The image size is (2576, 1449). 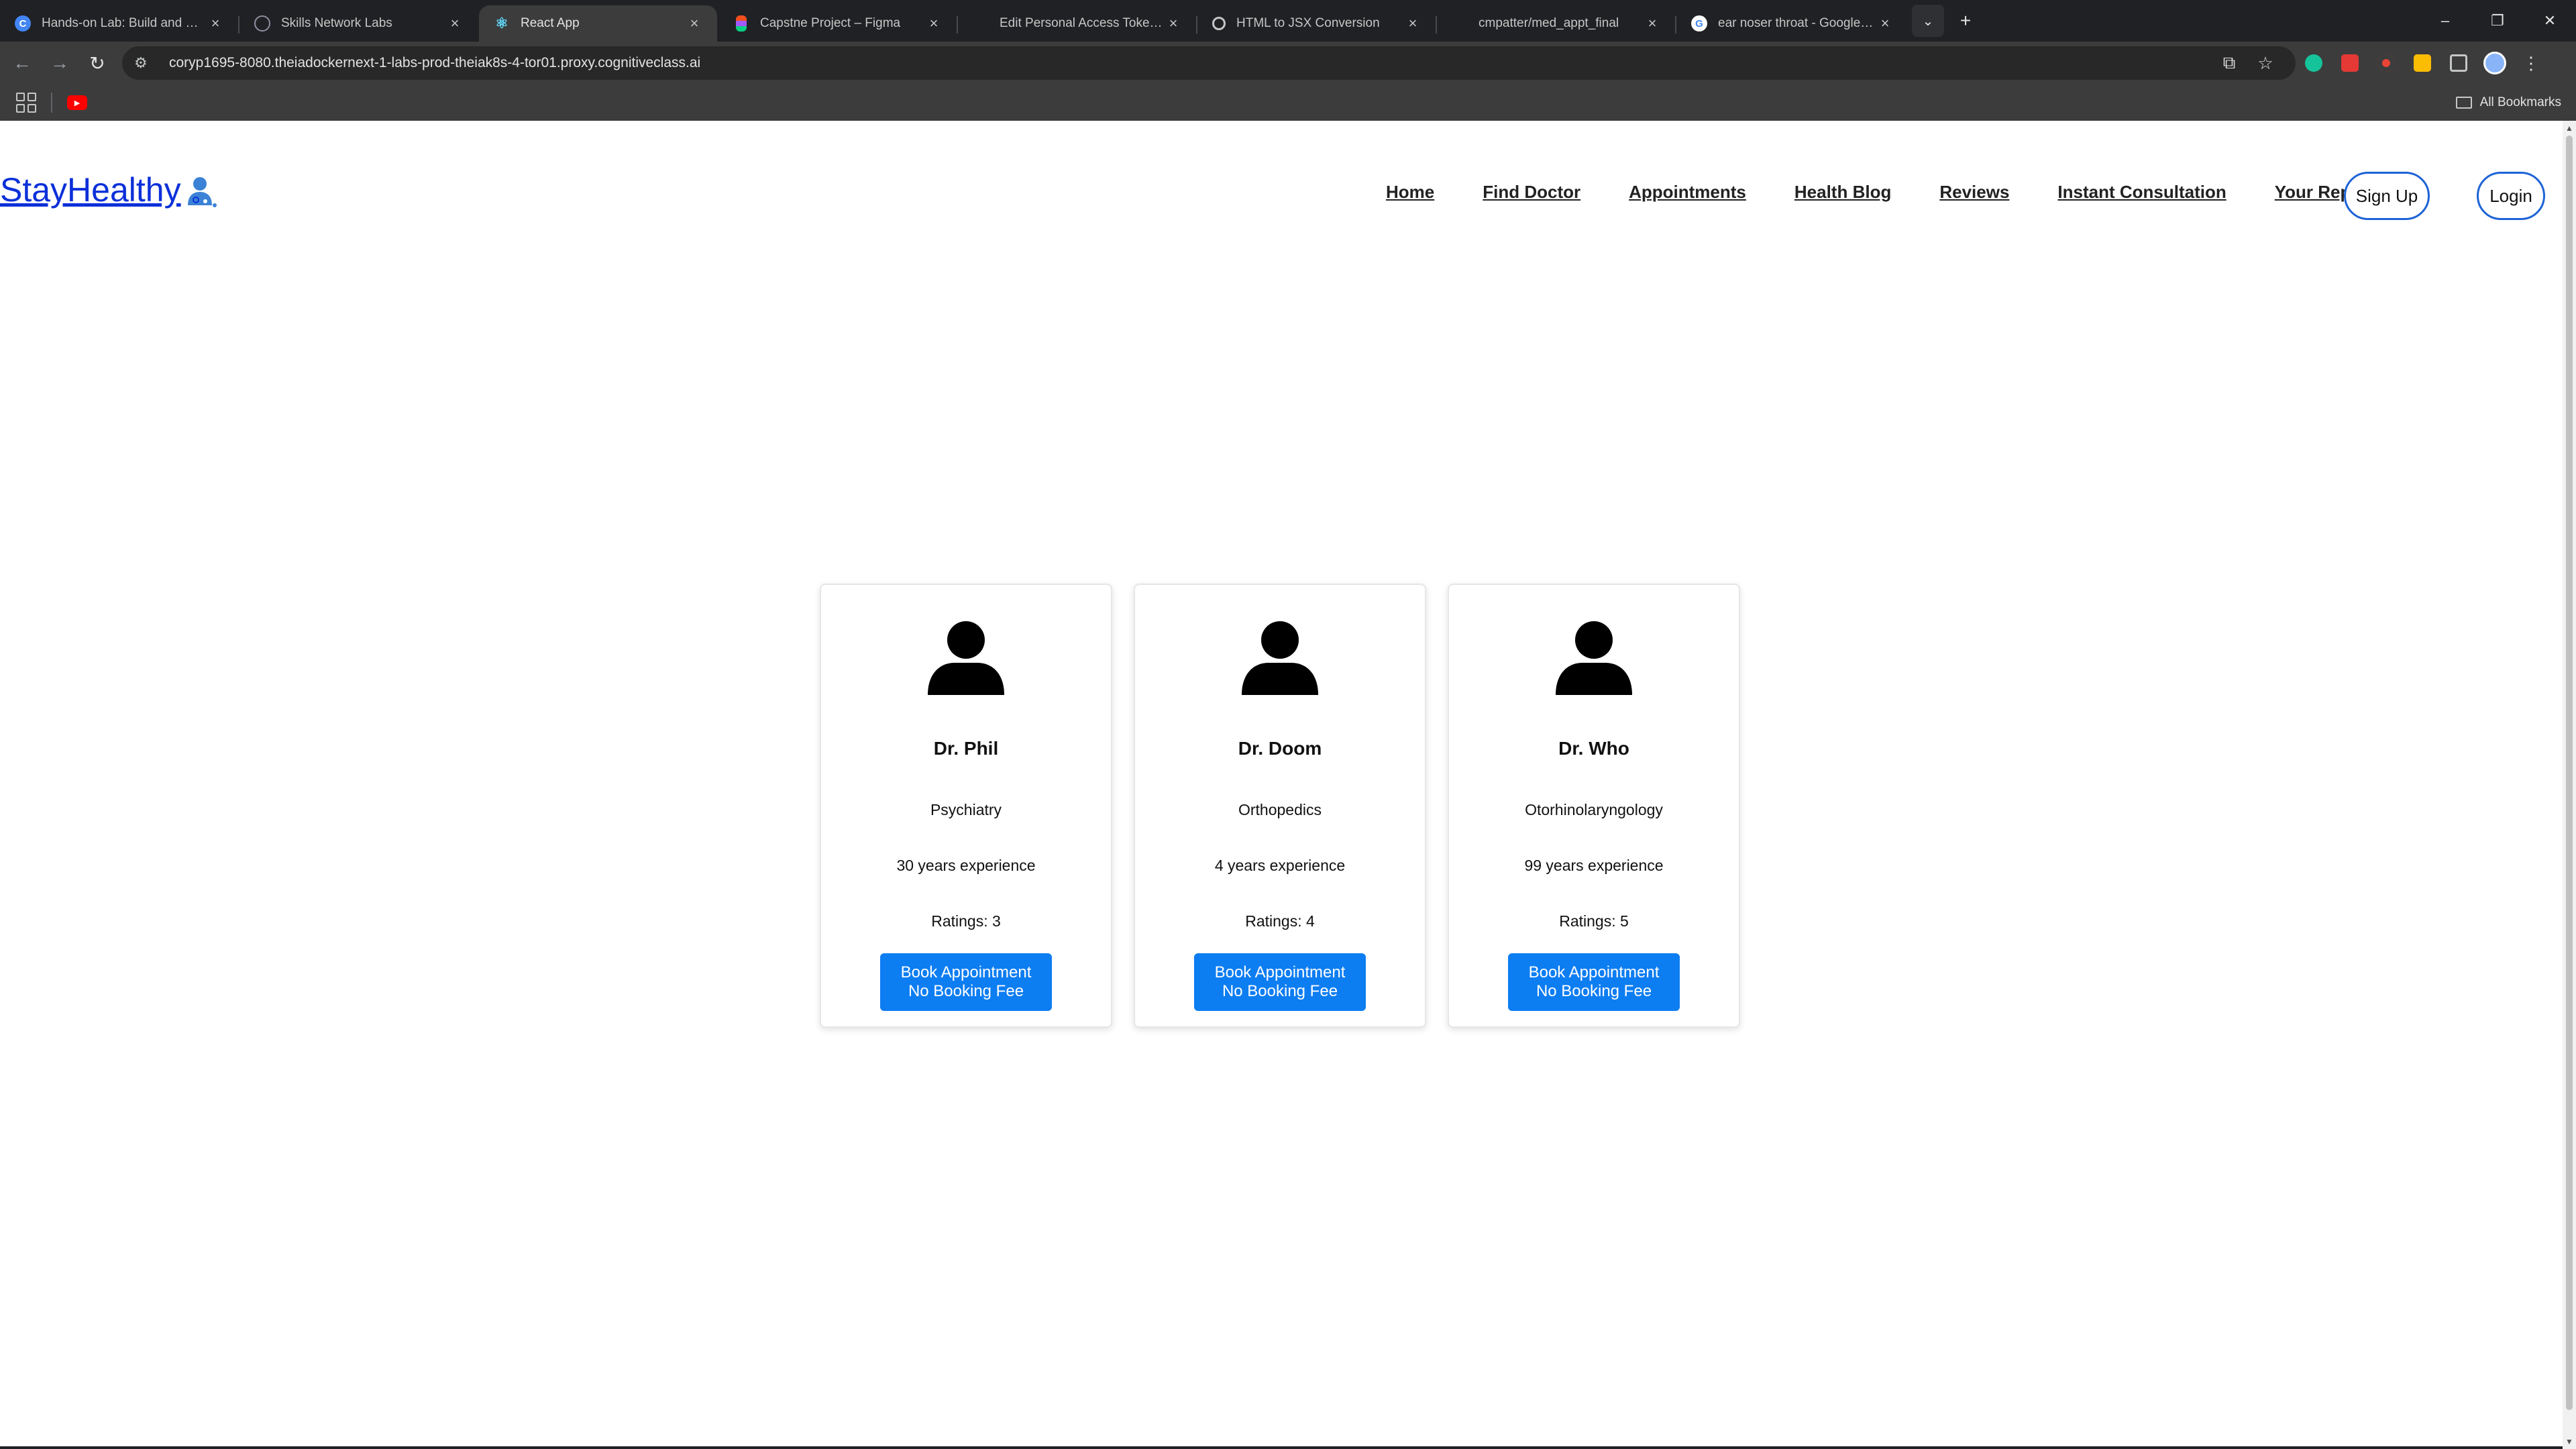 What do you see at coordinates (1317, 23) in the screenshot?
I see `browser-tab: HTML to JSX Conversion ×` at bounding box center [1317, 23].